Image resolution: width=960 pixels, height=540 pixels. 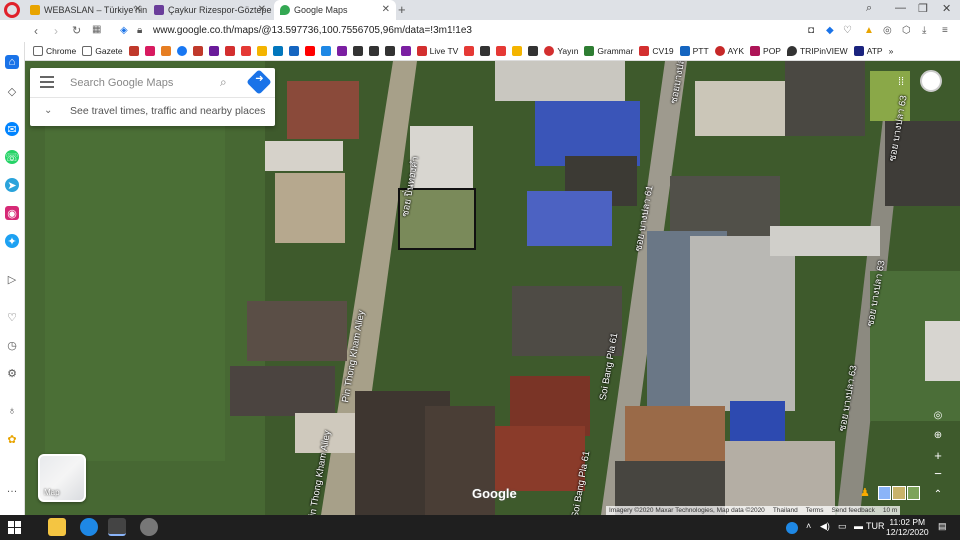 I want to click on language-indicator: TUR, so click(x=875, y=526).